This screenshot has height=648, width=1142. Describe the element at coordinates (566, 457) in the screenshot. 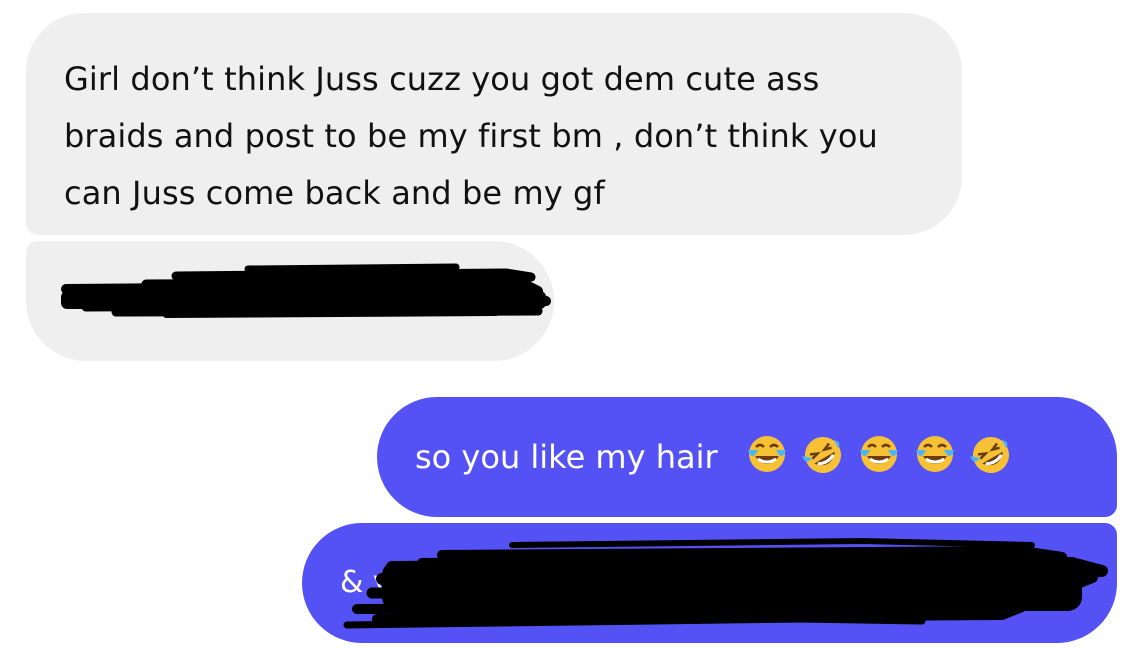

I see `message-text: so you like my hair` at that location.